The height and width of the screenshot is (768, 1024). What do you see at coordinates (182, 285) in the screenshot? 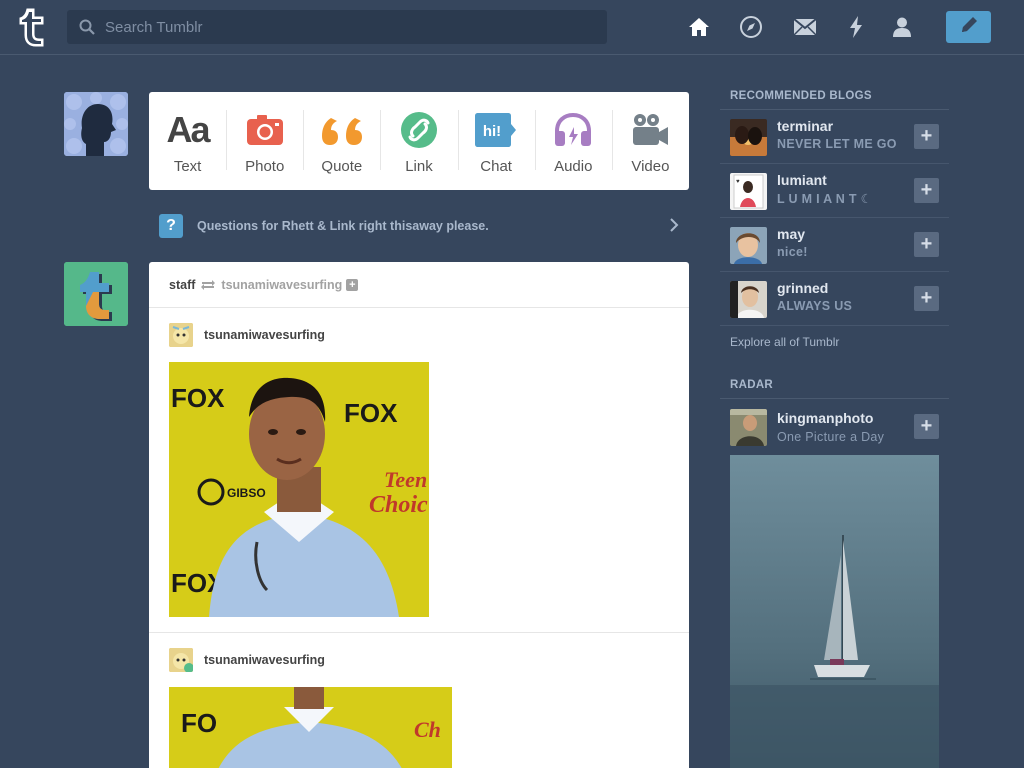
I see `post-author-link: staff` at bounding box center [182, 285].